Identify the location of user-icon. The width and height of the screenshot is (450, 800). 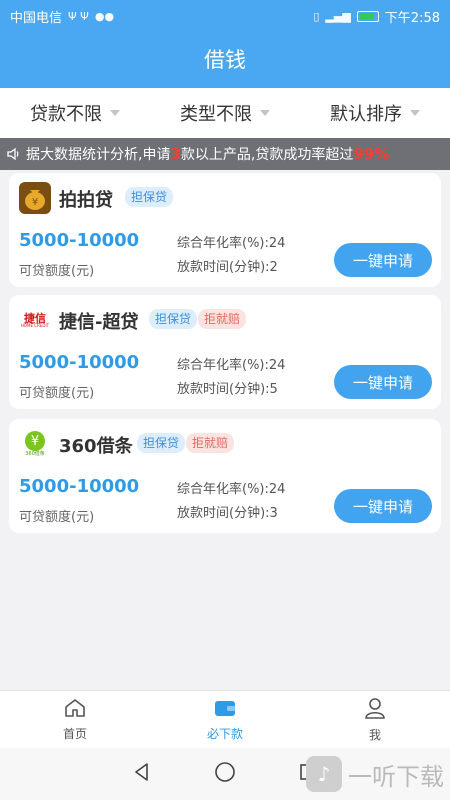
(375, 709).